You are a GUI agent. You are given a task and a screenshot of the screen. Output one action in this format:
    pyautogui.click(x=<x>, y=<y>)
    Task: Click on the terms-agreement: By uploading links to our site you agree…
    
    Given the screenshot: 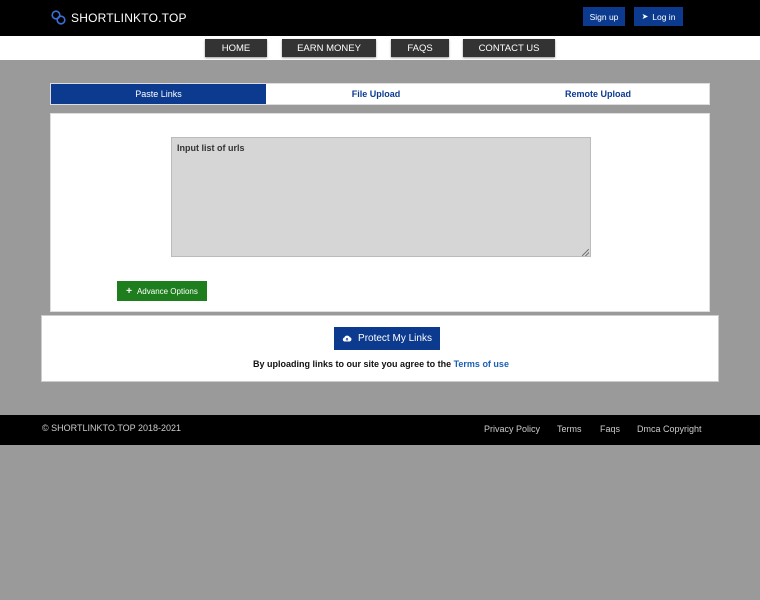 What is the action you would take?
    pyautogui.click(x=381, y=364)
    